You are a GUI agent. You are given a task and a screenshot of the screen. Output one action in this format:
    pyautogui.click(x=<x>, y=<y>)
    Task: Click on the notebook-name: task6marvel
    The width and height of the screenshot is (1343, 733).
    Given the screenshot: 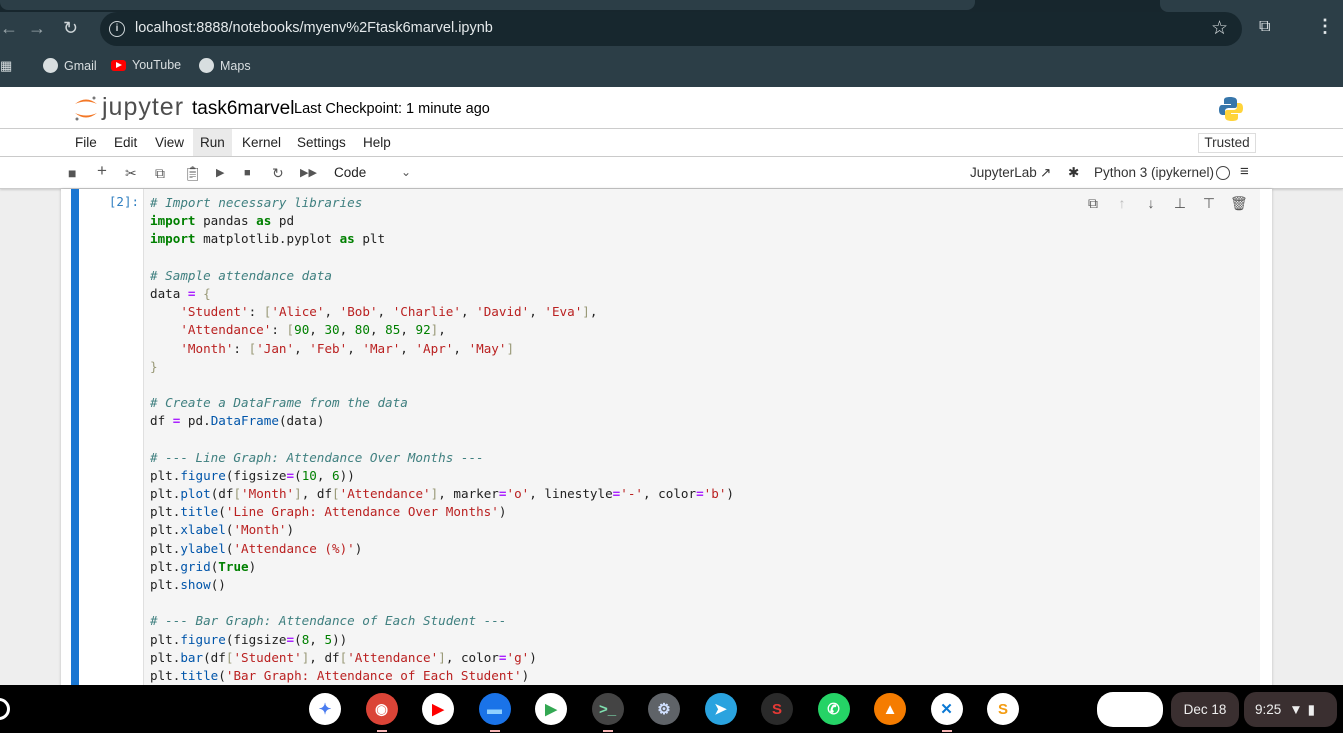 What is the action you would take?
    pyautogui.click(x=243, y=109)
    